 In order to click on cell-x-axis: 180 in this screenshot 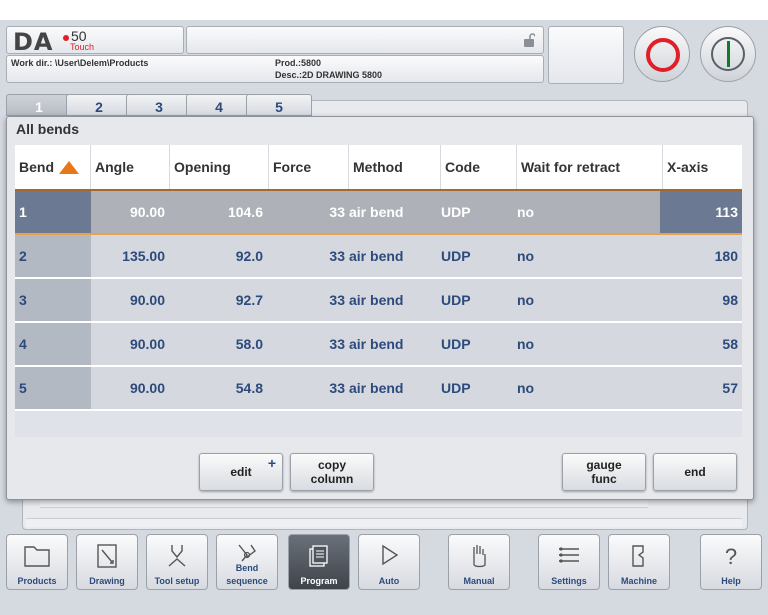, I will do `click(700, 256)`.